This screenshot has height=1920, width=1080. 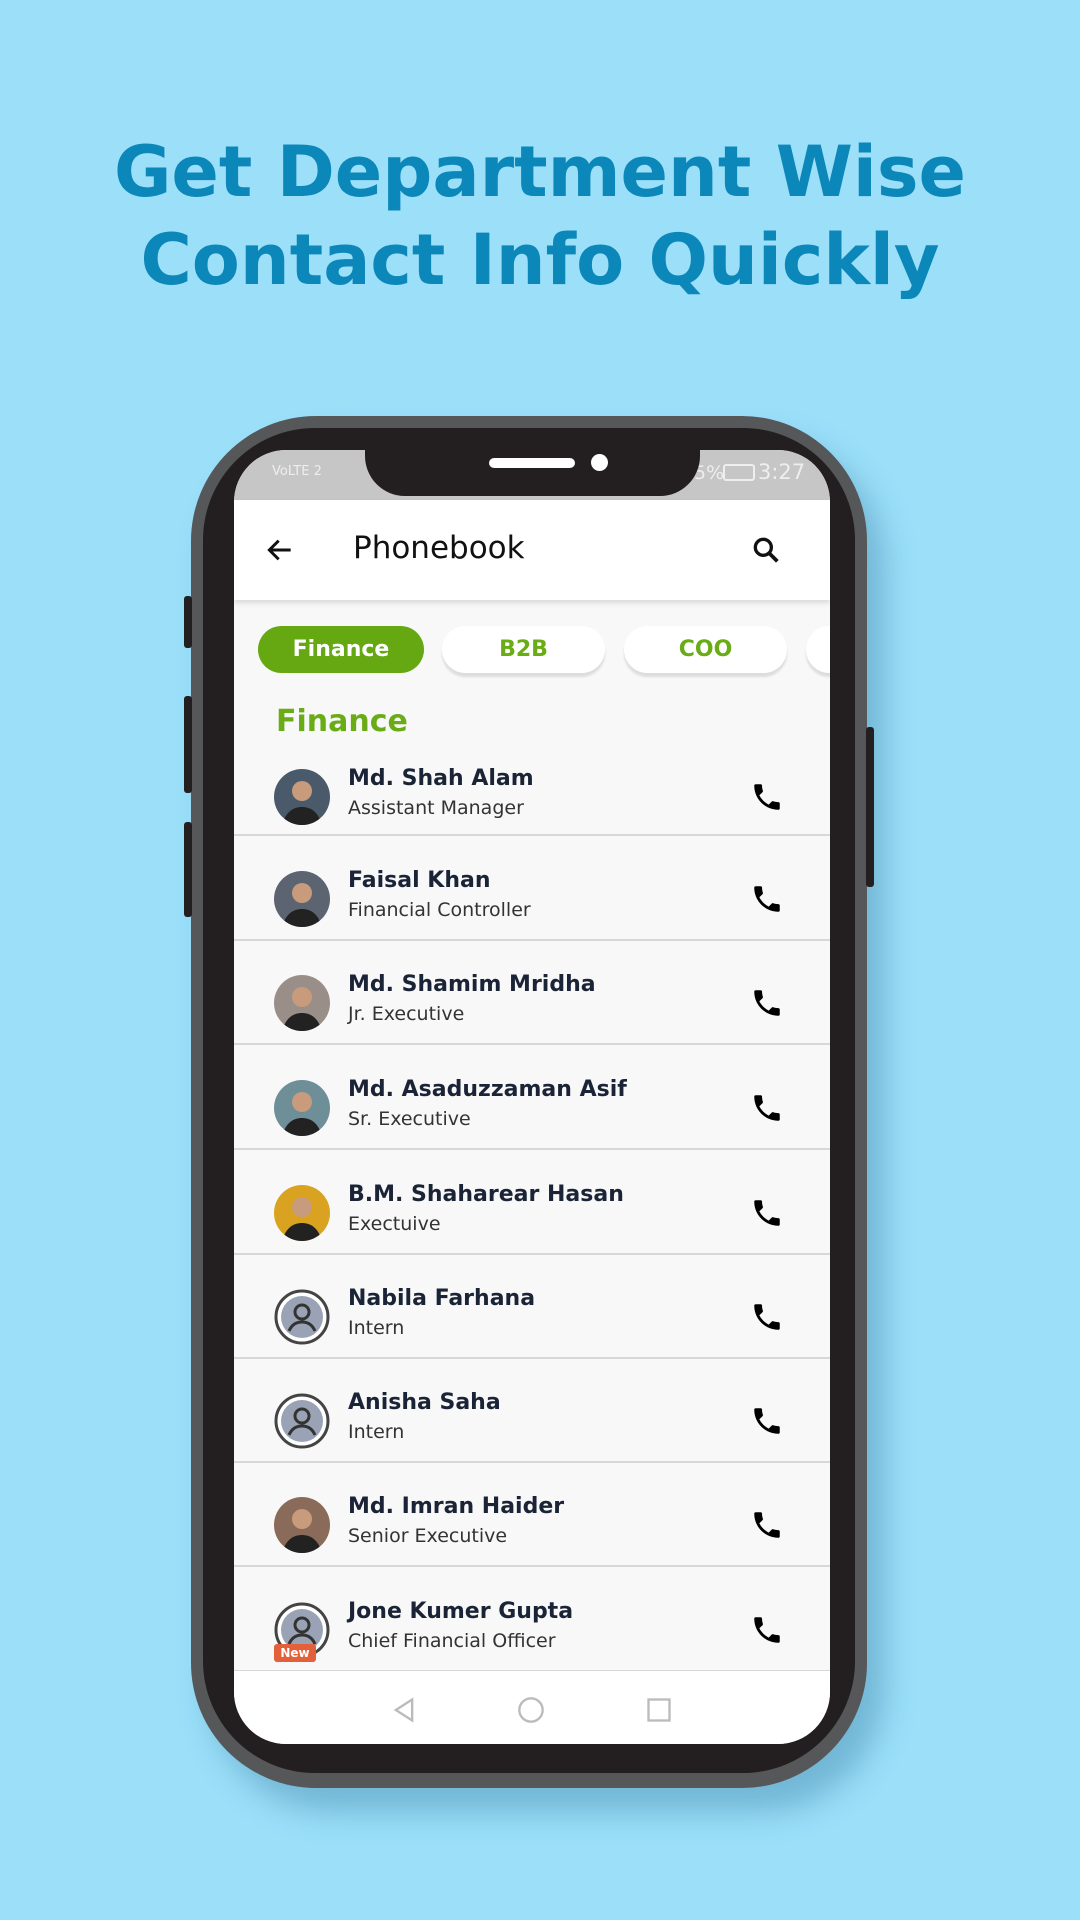 I want to click on contact-role: Exectuive, so click(x=394, y=1224).